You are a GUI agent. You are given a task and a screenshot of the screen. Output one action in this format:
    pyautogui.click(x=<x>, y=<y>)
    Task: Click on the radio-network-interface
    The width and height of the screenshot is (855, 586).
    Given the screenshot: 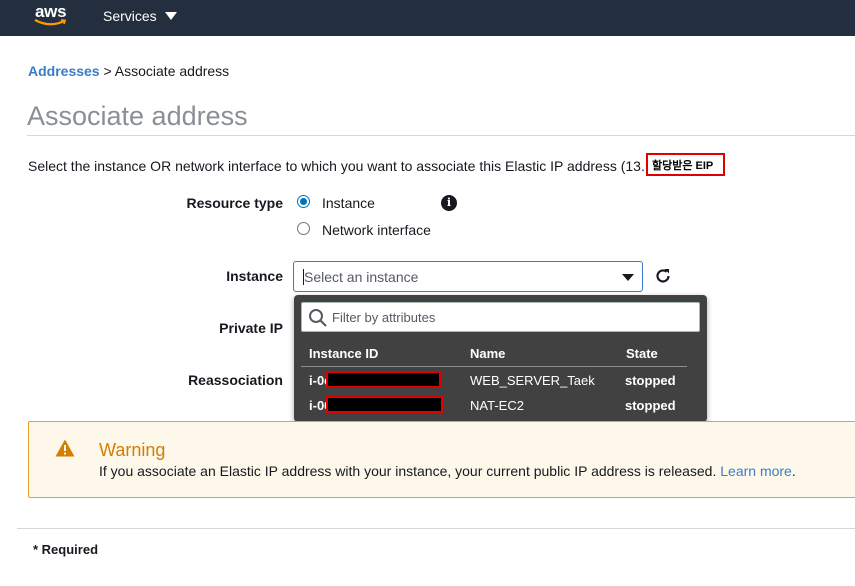 What is the action you would take?
    pyautogui.click(x=303, y=228)
    